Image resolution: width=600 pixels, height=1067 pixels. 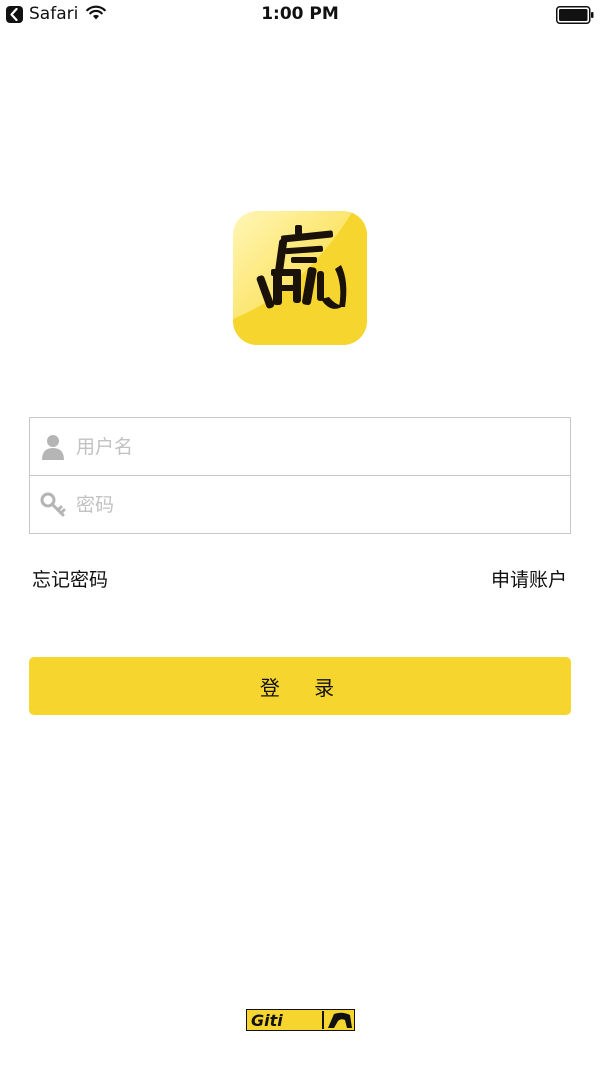 I want to click on brand-logo-text: Giti, so click(x=267, y=1020).